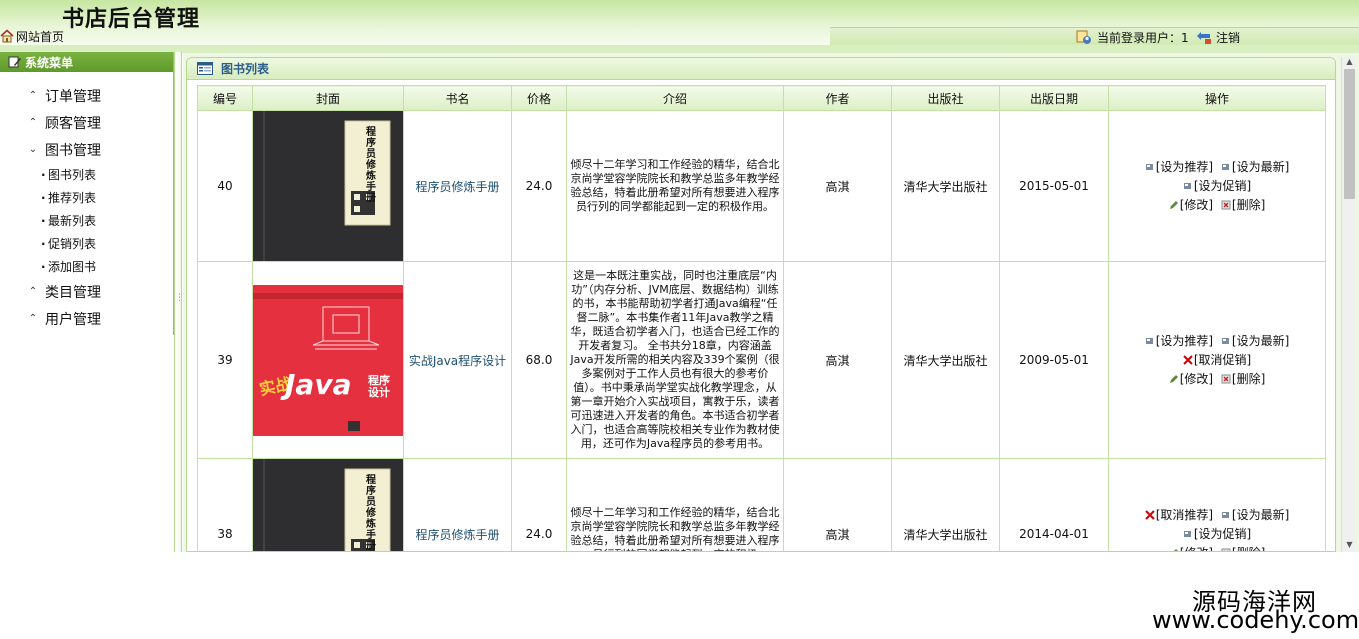  Describe the element at coordinates (1260, 514) in the screenshot. I see `action-label: [设为最新]` at that location.